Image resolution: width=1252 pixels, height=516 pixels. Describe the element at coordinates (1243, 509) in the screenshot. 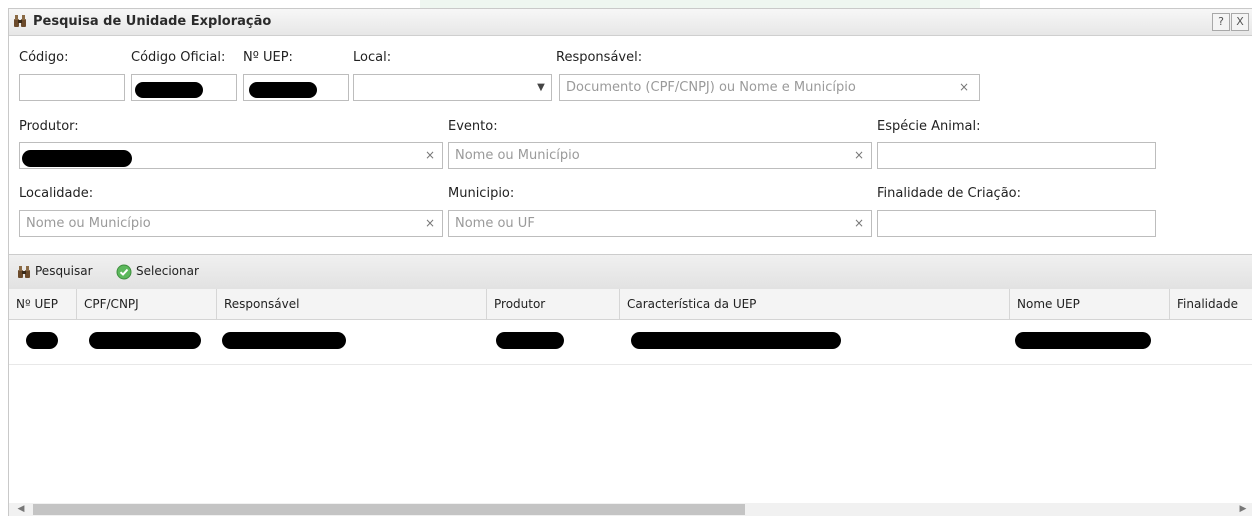

I see `scroll-right-icon: ▶` at that location.